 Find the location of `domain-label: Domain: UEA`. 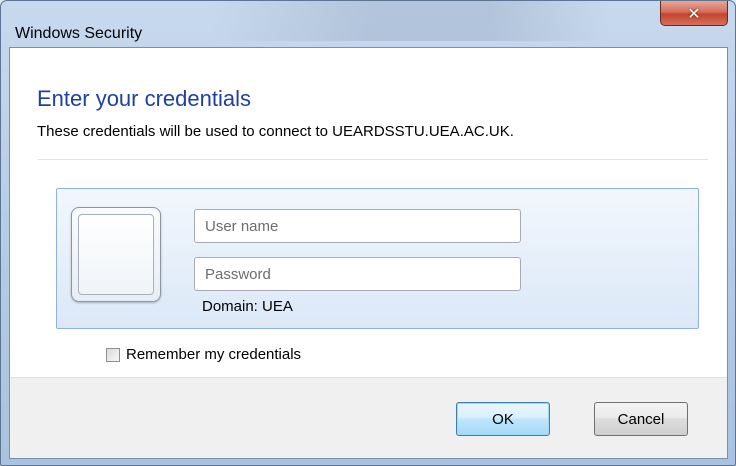

domain-label: Domain: UEA is located at coordinates (247, 306).